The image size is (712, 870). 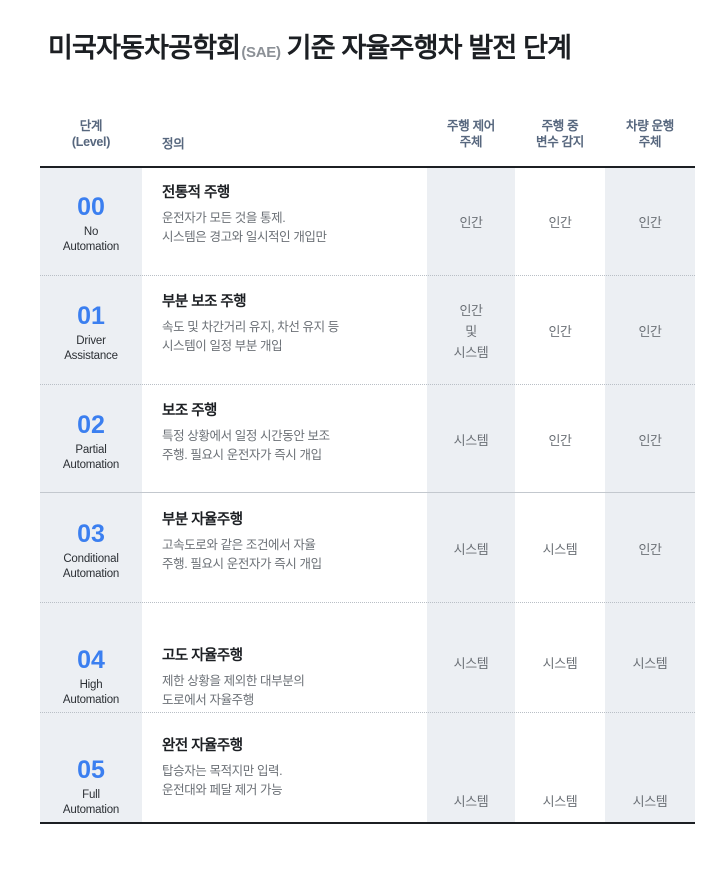 I want to click on column-header-variable-detection: 주행 중 변수 감지, so click(x=560, y=134).